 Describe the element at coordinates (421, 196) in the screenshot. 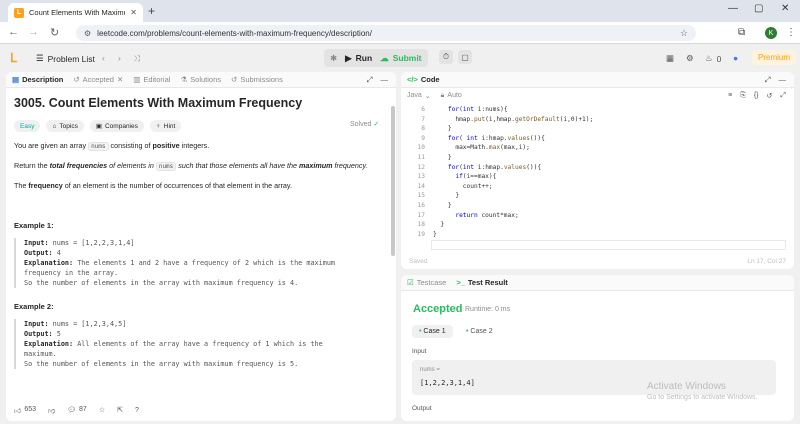

I see `line-number: 15` at that location.